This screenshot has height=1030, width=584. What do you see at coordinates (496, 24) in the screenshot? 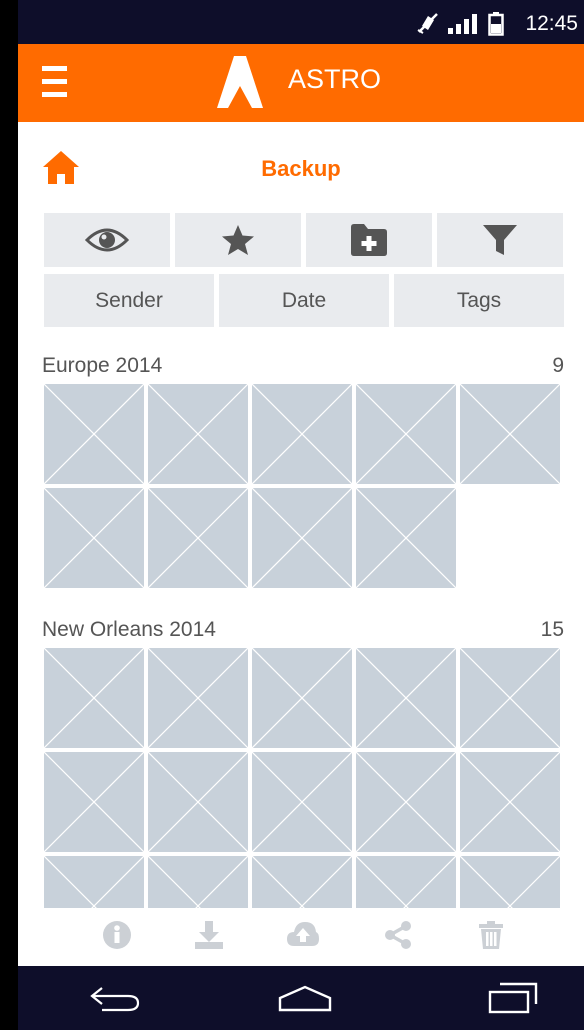
I see `battery-icon` at bounding box center [496, 24].